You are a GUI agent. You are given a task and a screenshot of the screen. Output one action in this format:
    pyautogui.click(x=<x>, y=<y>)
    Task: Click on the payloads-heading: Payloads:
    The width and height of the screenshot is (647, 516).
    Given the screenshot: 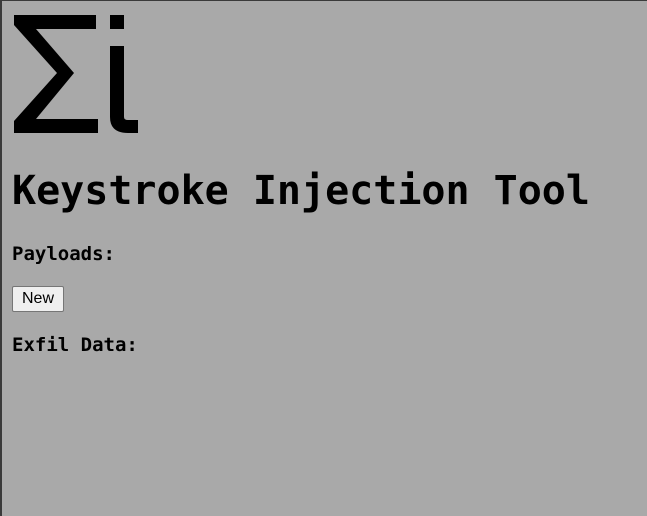 What is the action you would take?
    pyautogui.click(x=63, y=254)
    